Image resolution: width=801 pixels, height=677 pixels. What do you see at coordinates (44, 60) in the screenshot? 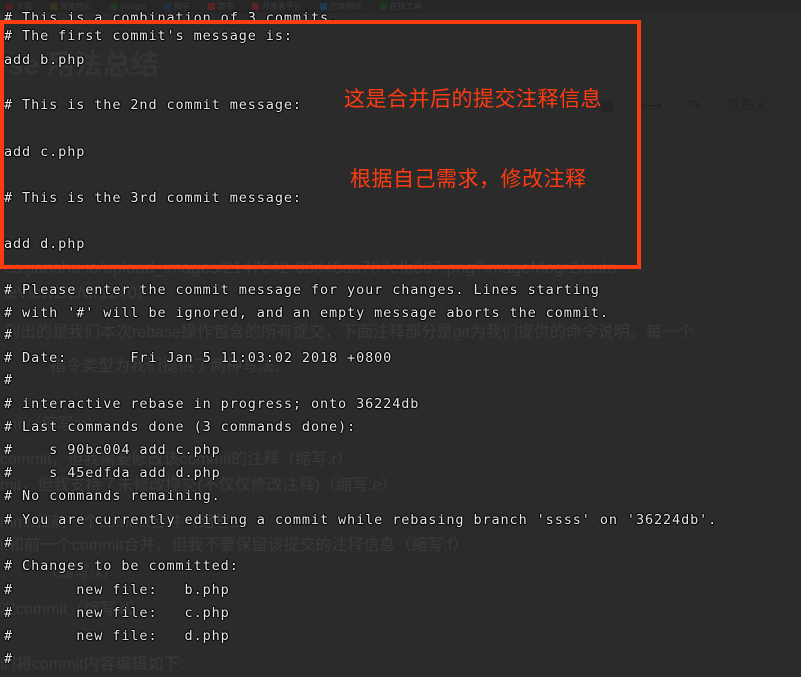
I see `terminal-line: add b.php` at bounding box center [44, 60].